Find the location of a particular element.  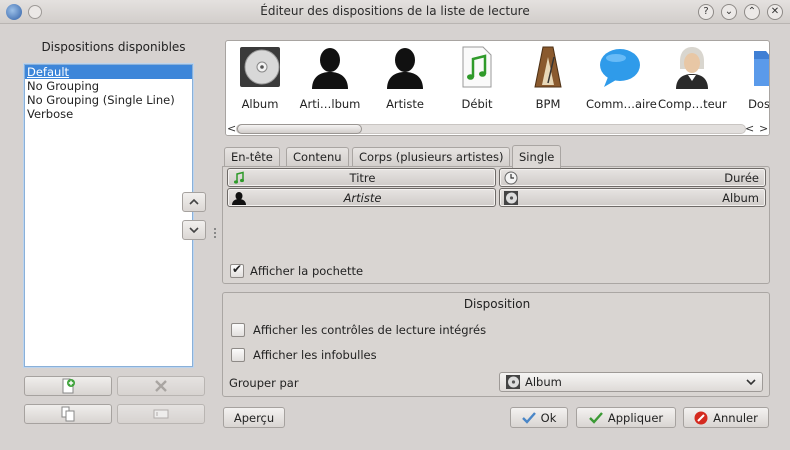

help-button: ? is located at coordinates (706, 12).